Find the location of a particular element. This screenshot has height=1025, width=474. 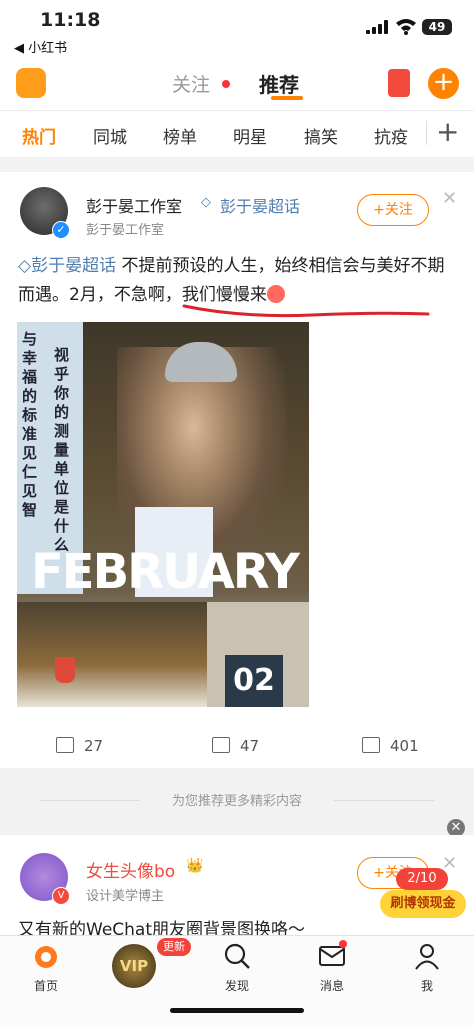

tab-discover: 发现 is located at coordinates (237, 968).